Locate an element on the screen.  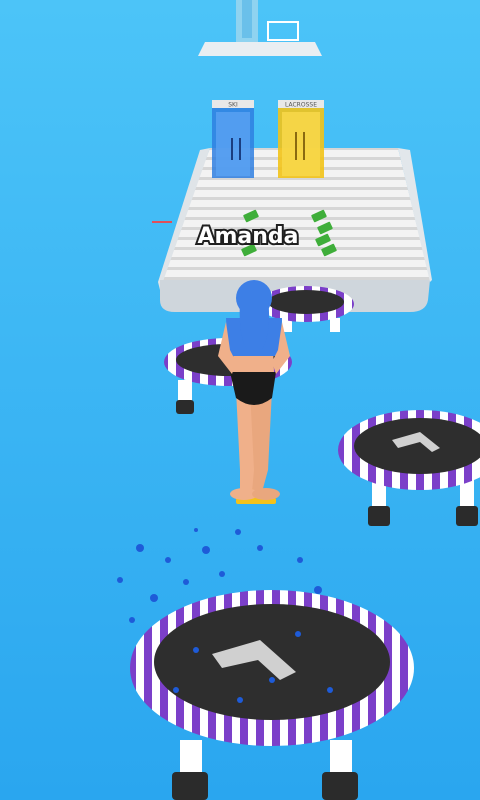
gate-ski-label: SKI is located at coordinates (233, 105).